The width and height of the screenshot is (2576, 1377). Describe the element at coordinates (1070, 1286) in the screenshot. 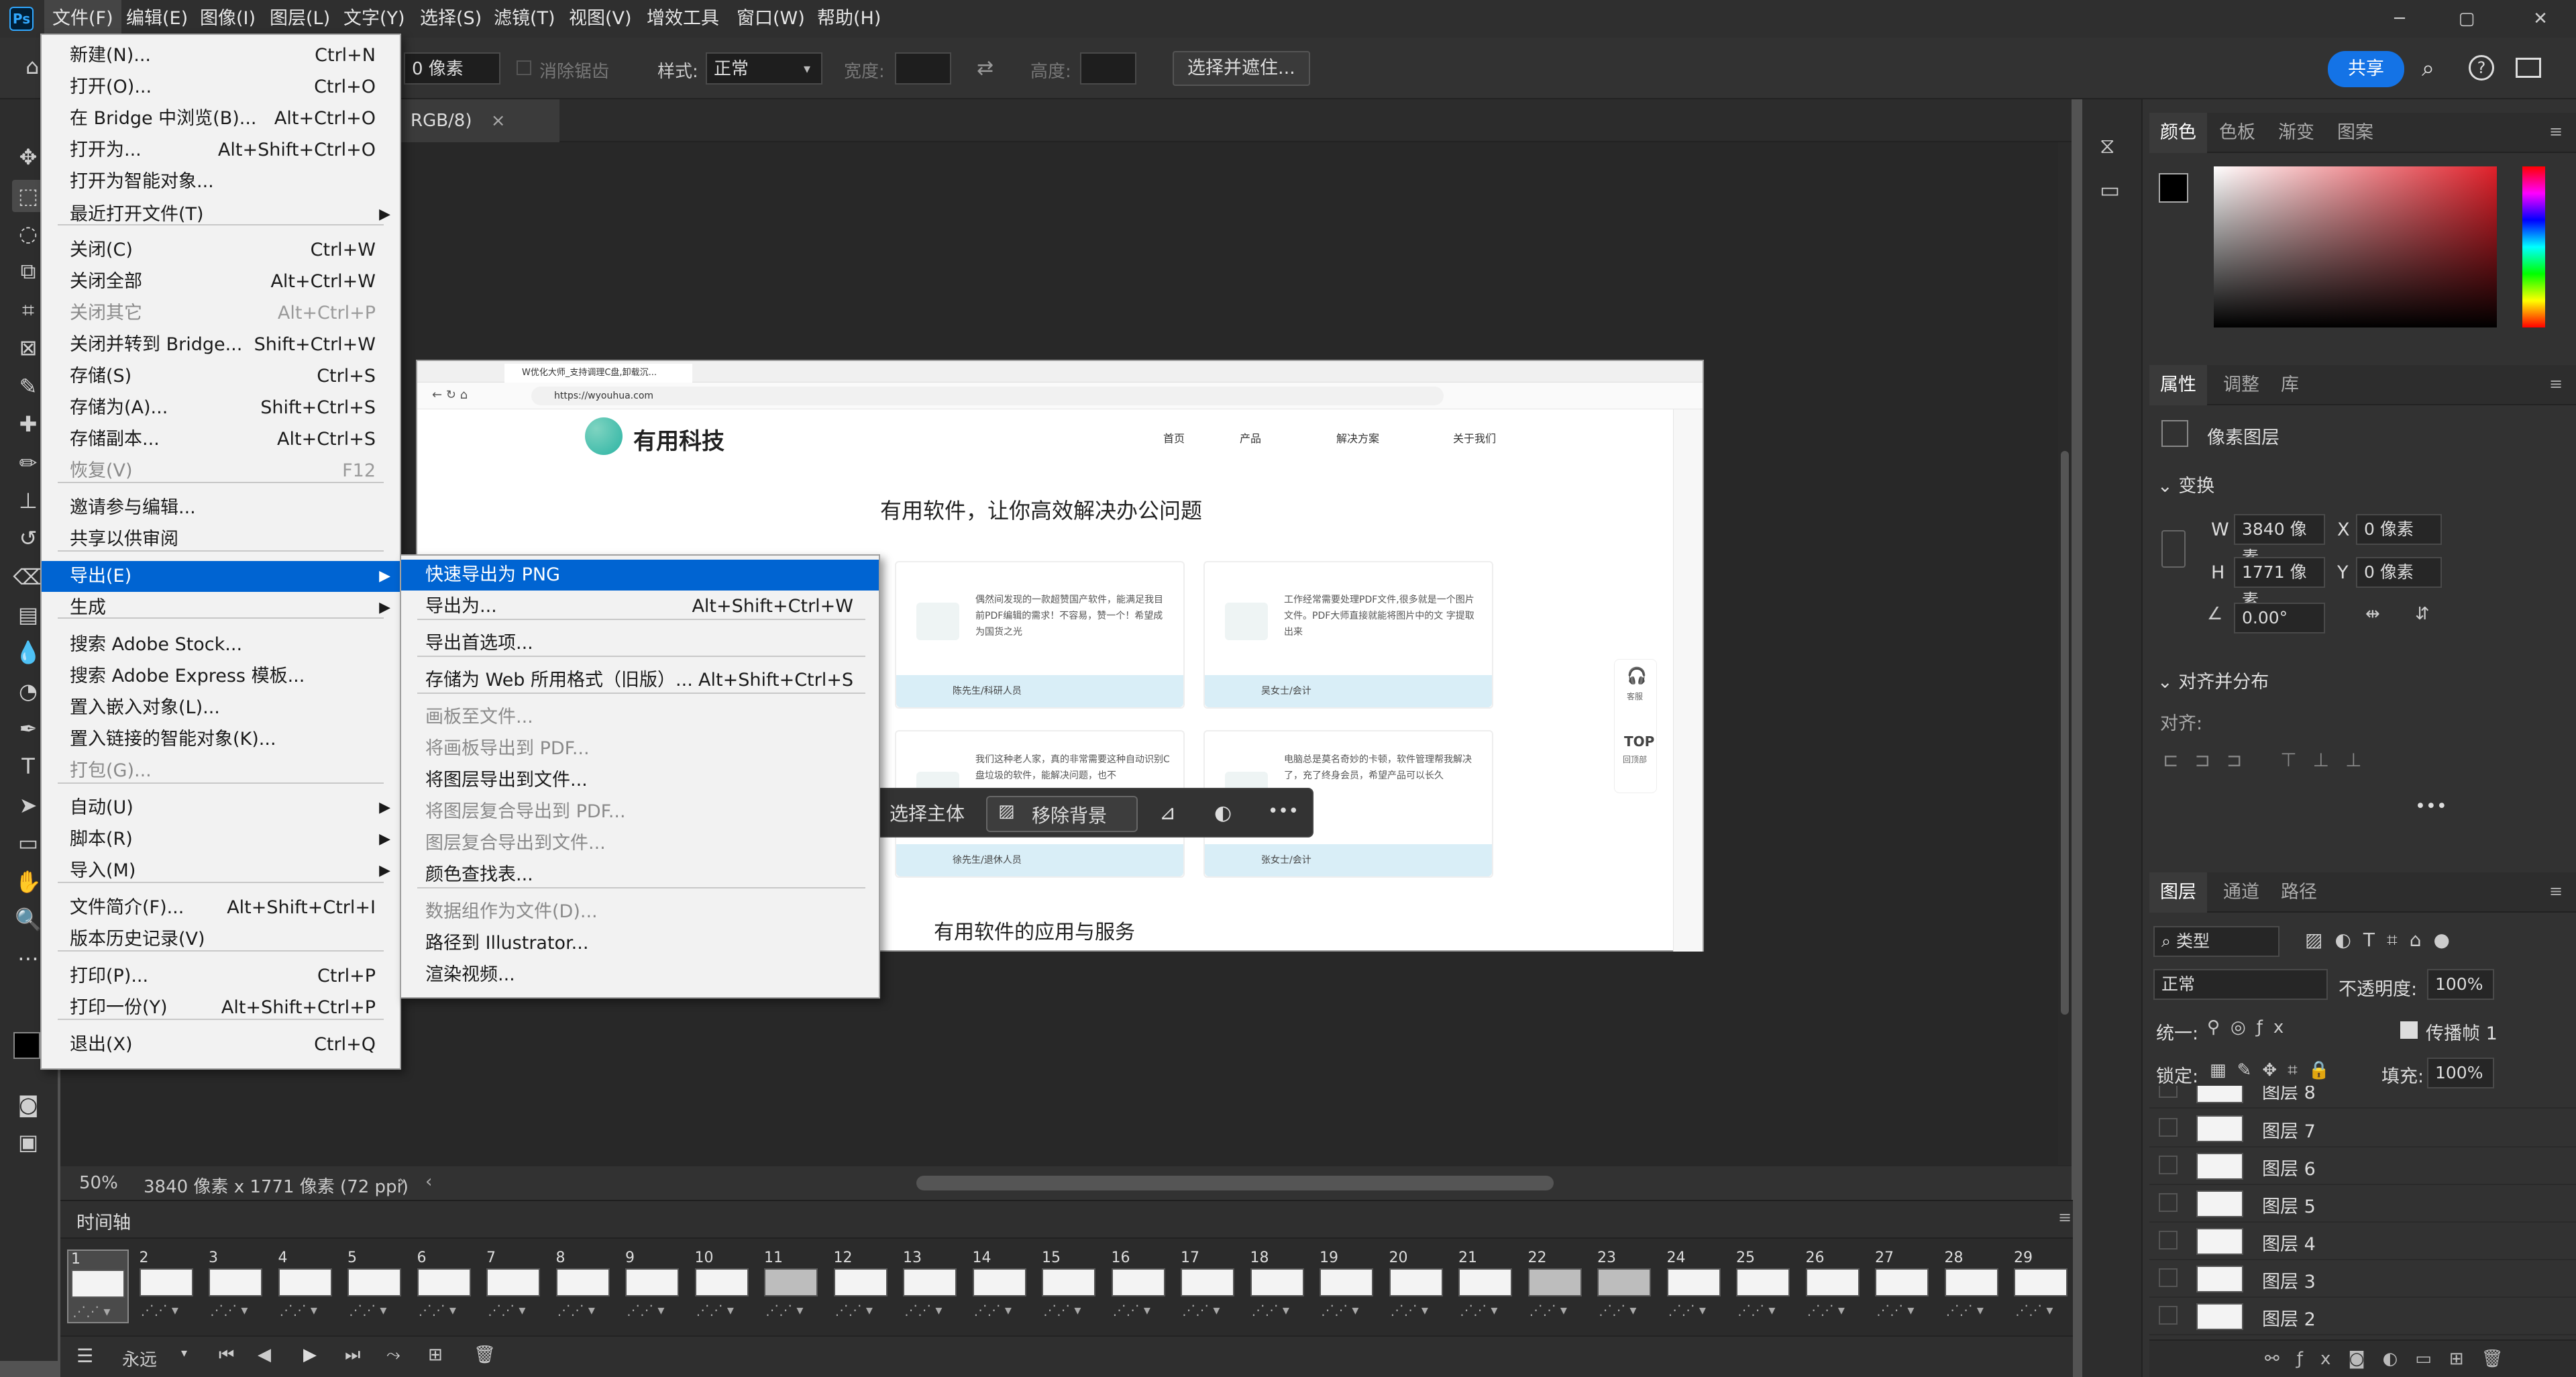

I see `timeline-frame: 15 ⋰⋰ ▾` at that location.